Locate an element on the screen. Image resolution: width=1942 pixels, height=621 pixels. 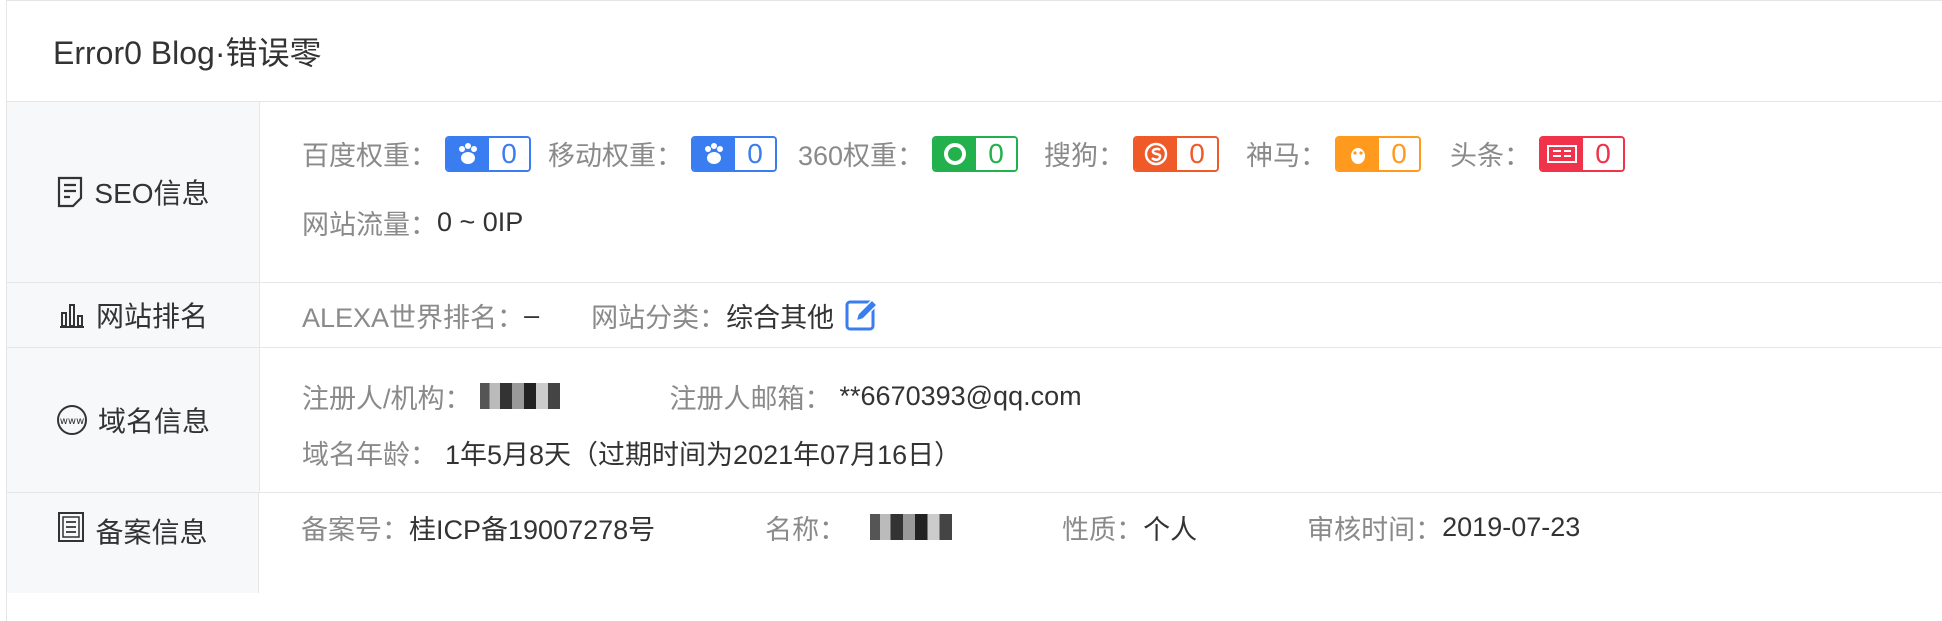
mobile-weight-value: 0 is located at coordinates (755, 153).